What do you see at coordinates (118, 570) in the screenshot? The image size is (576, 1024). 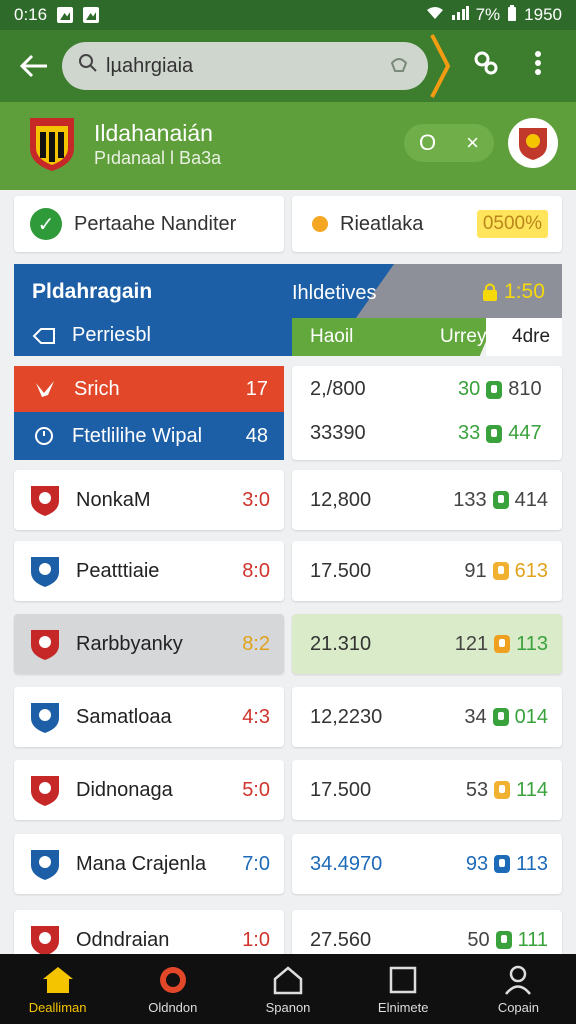 I see `team-name: Peatttiaie` at bounding box center [118, 570].